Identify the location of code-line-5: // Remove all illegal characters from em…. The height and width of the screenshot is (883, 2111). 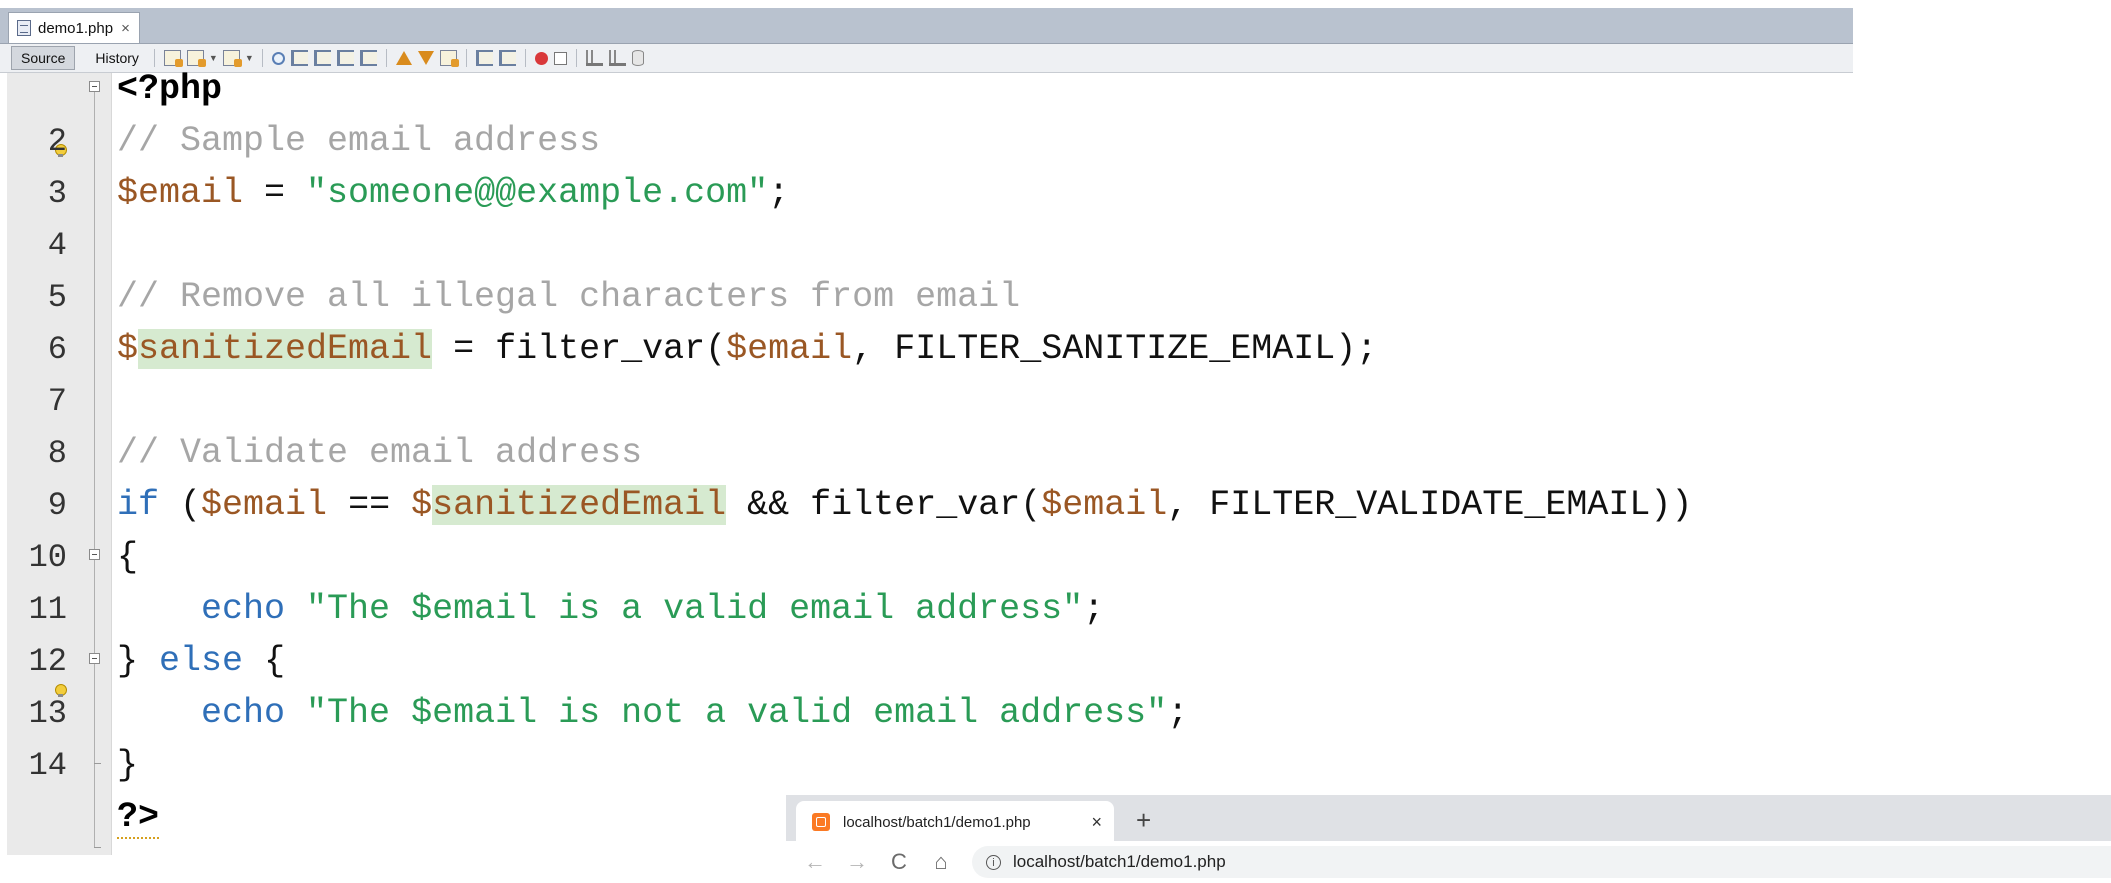
(568, 297).